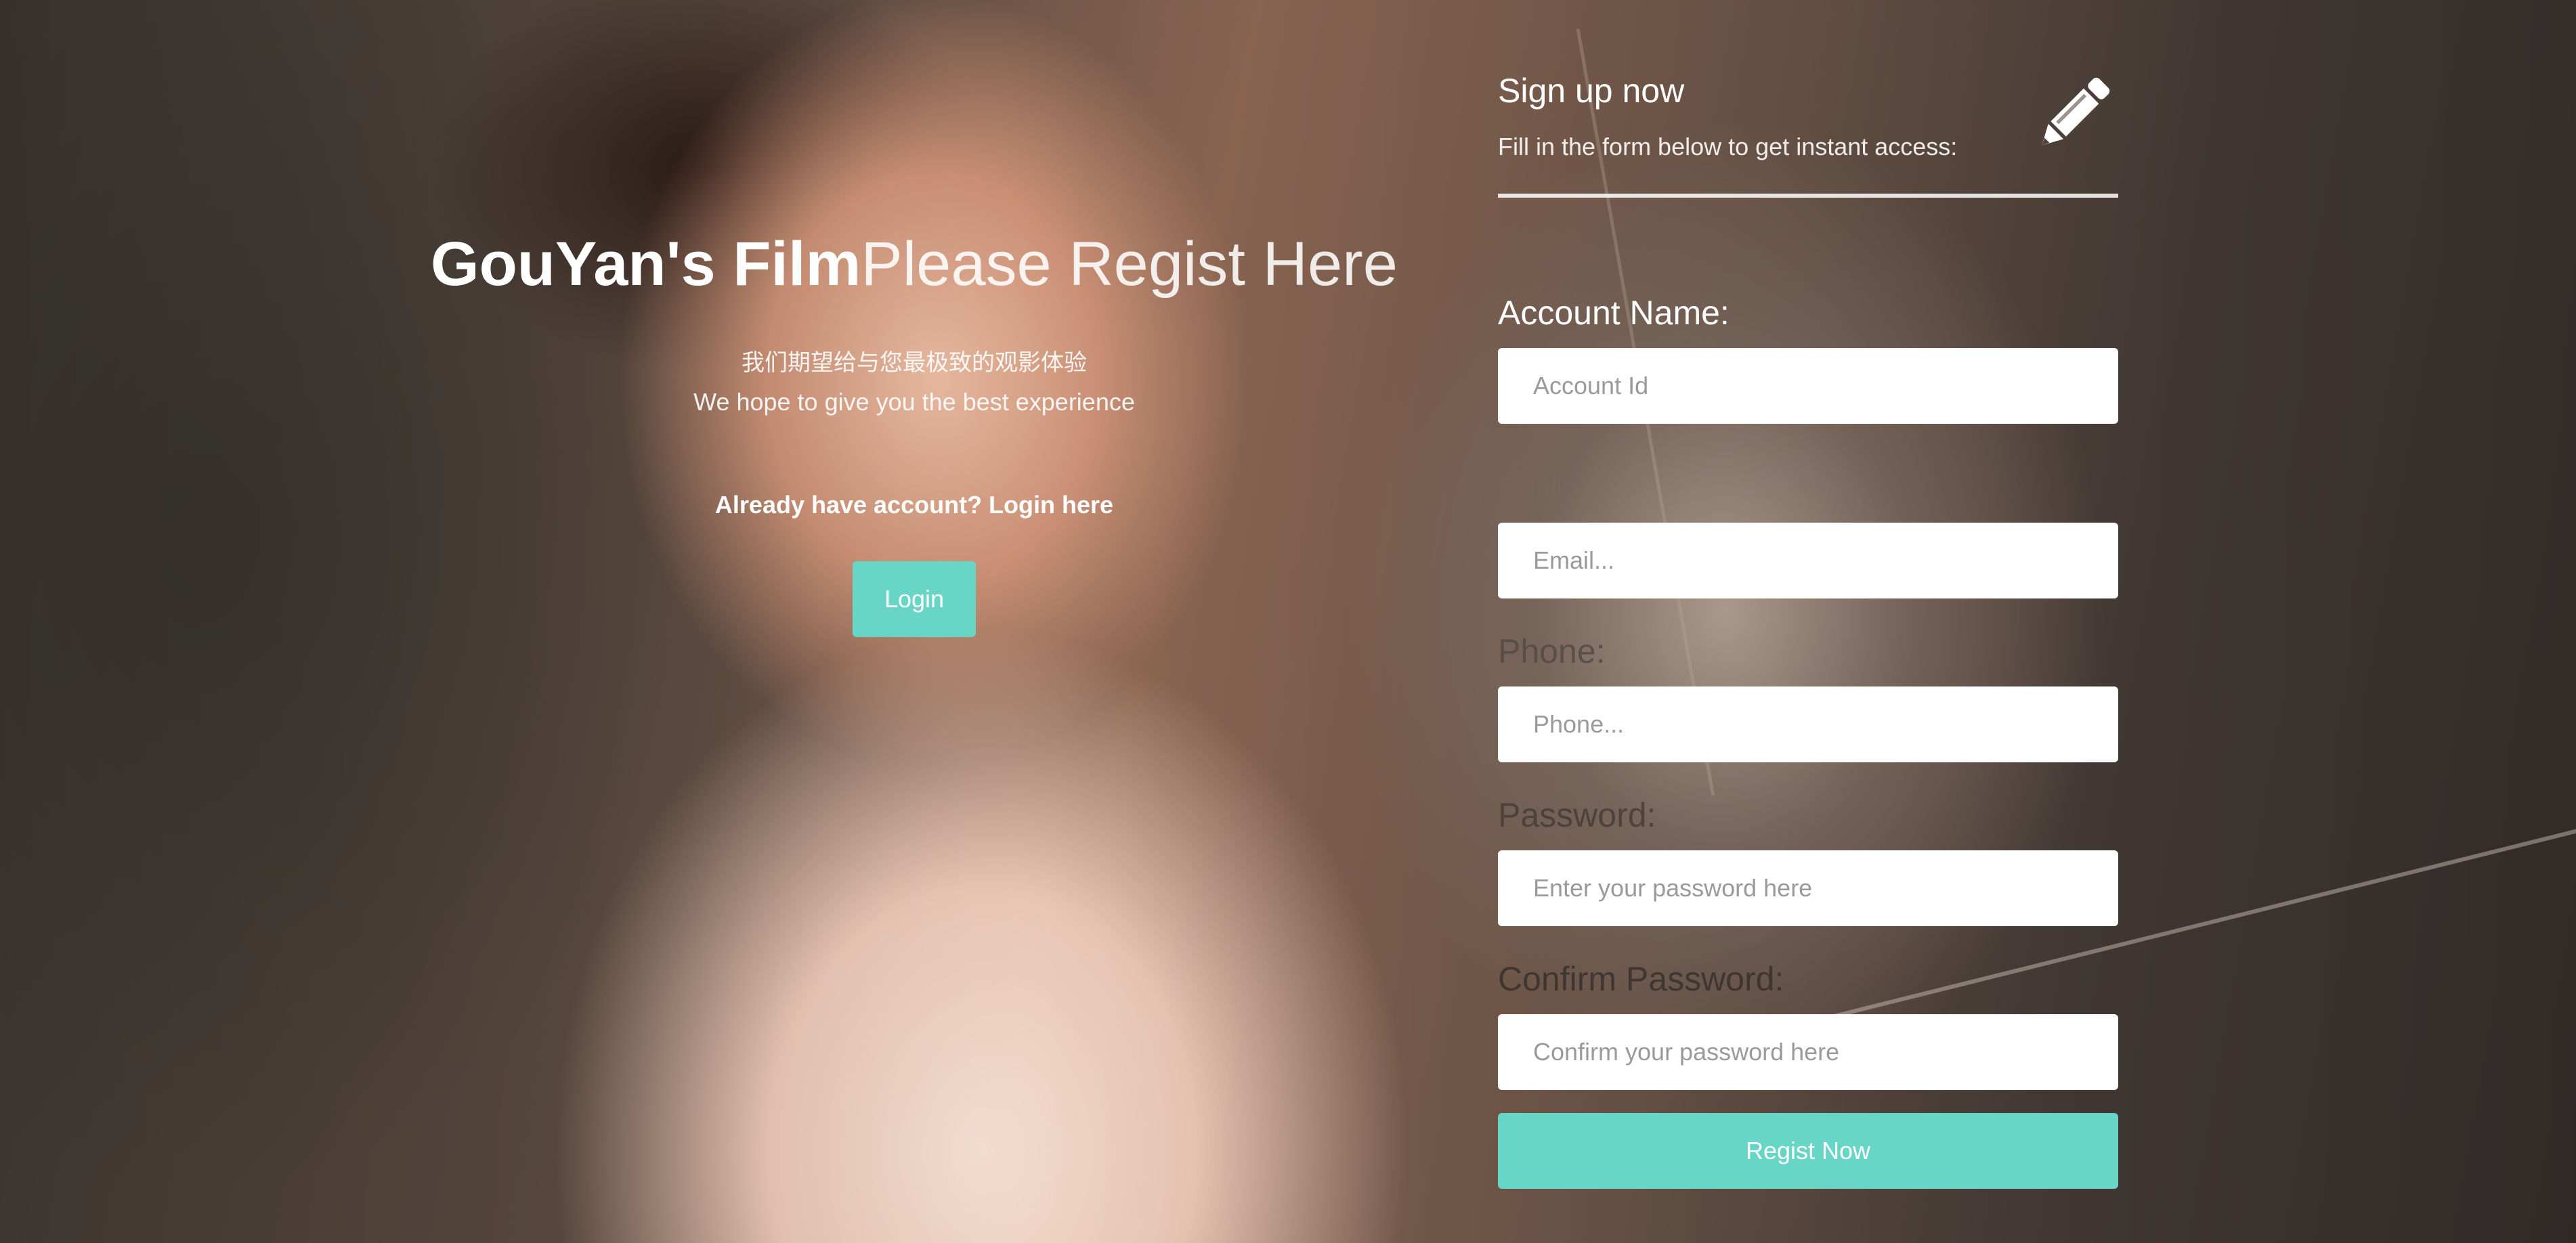  What do you see at coordinates (1641, 979) in the screenshot?
I see `confirm-password-label: Confirm Password:` at bounding box center [1641, 979].